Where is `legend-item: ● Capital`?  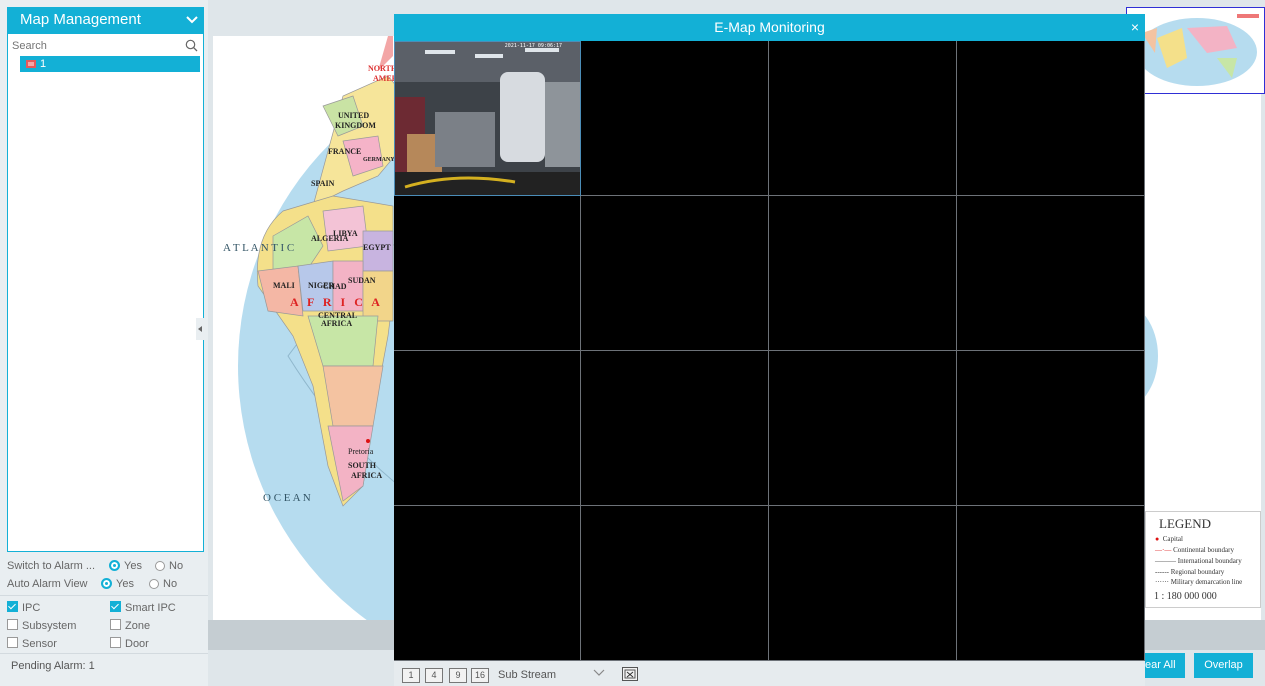 legend-item: ● Capital is located at coordinates (1169, 539).